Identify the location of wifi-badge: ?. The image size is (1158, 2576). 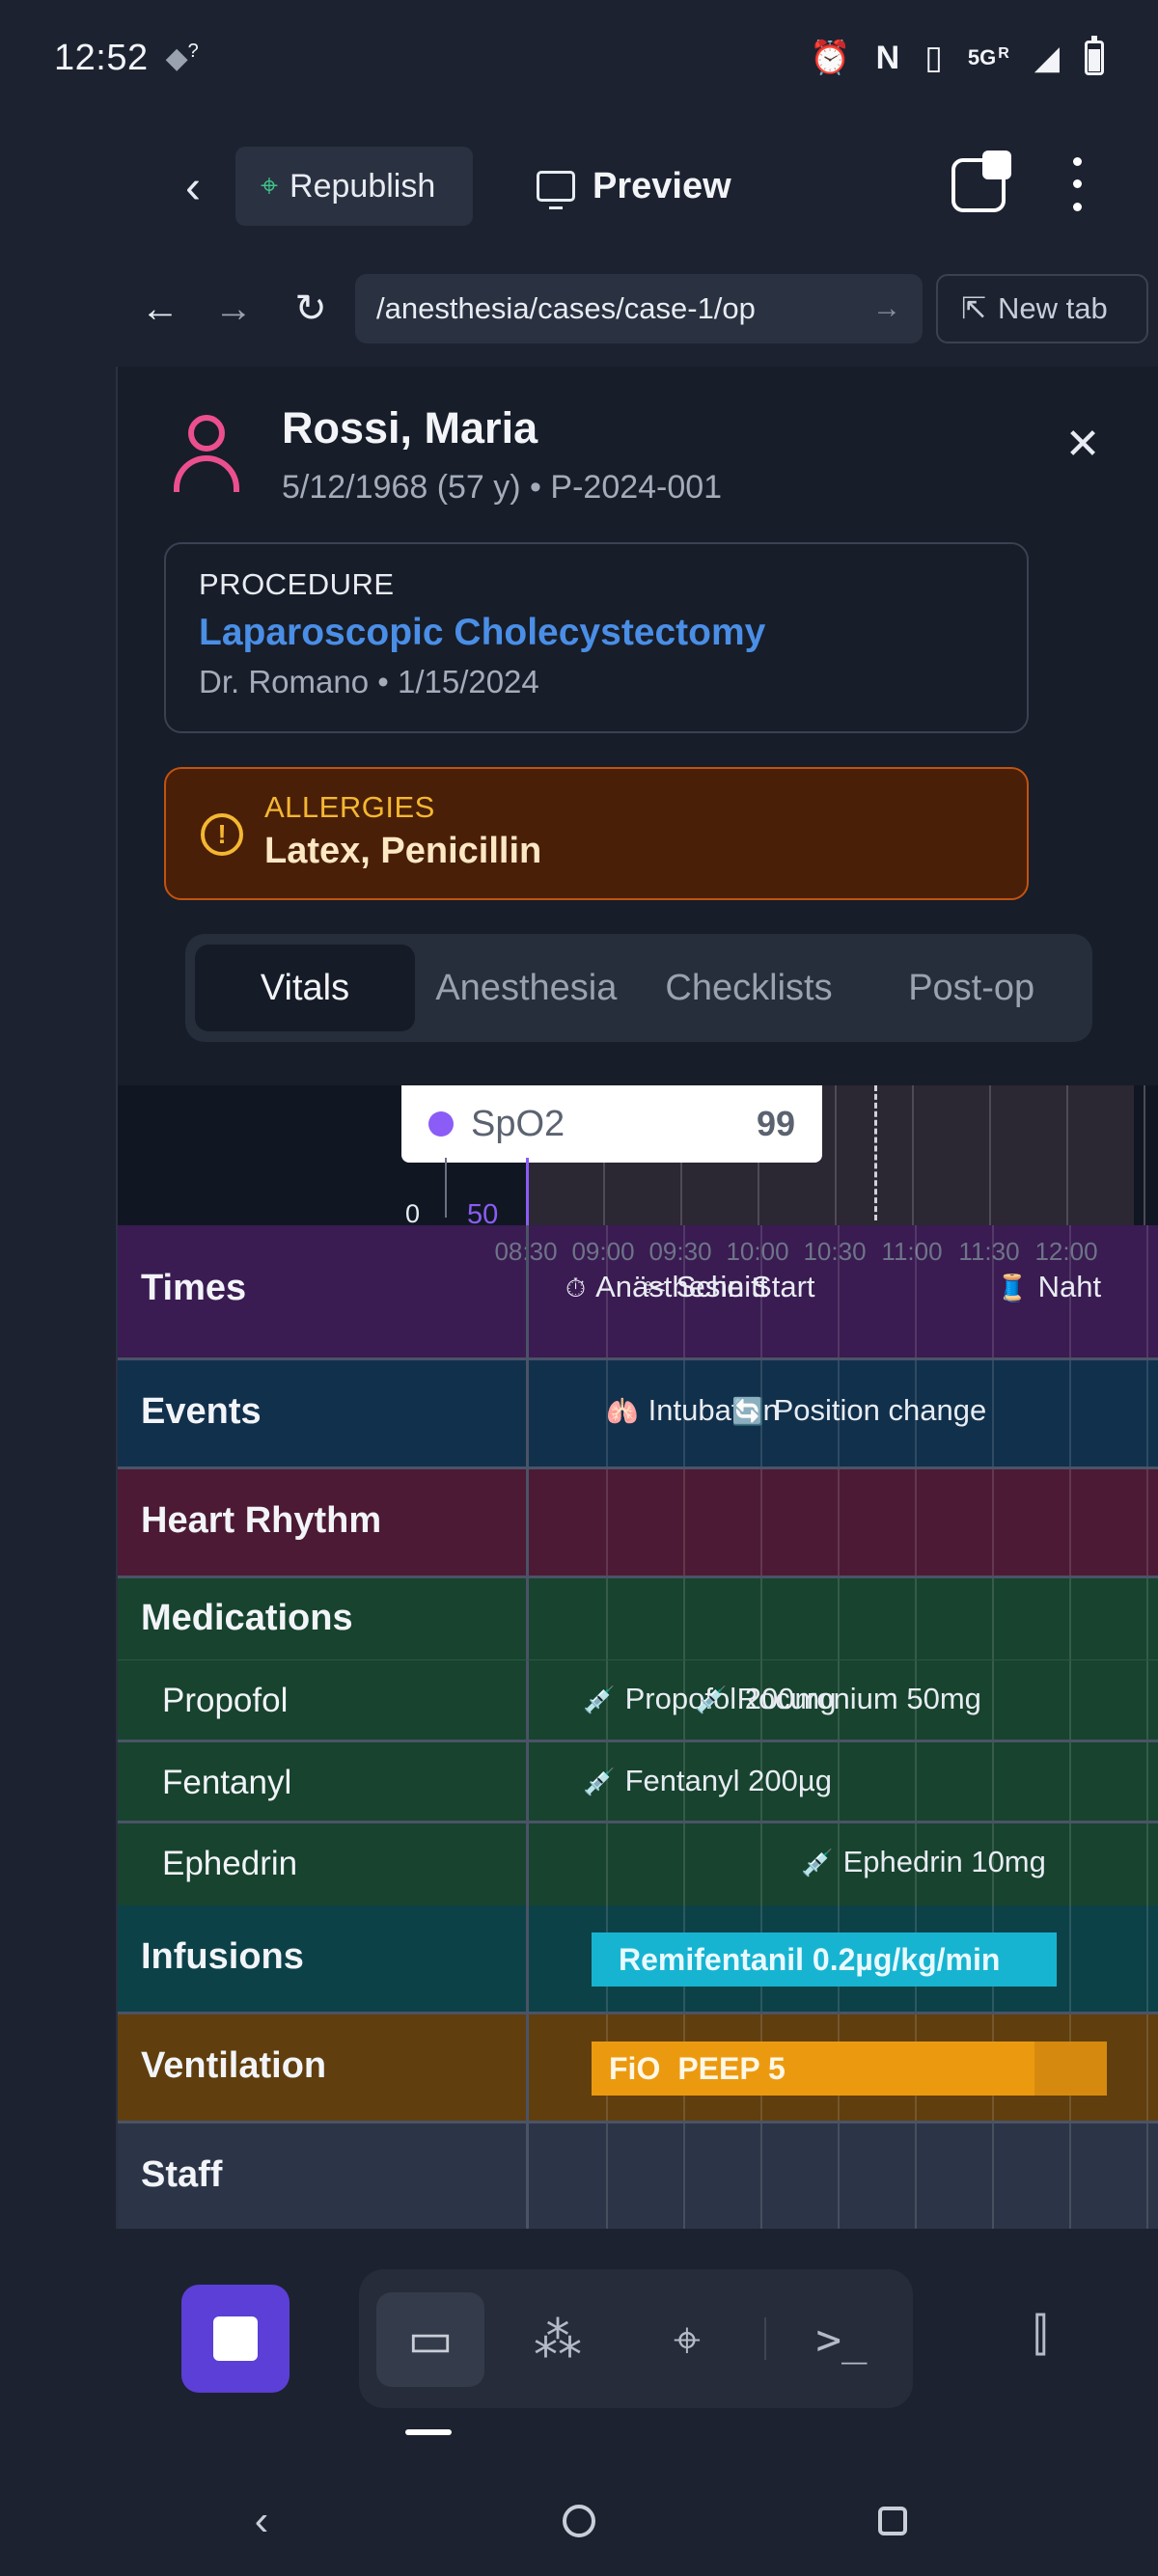
(193, 52).